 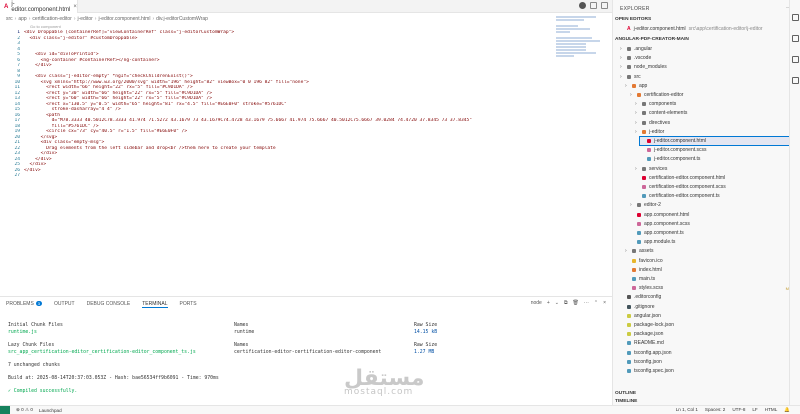 What do you see at coordinates (557, 303) in the screenshot?
I see `terminal-dropdown-icon: ⌄` at bounding box center [557, 303].